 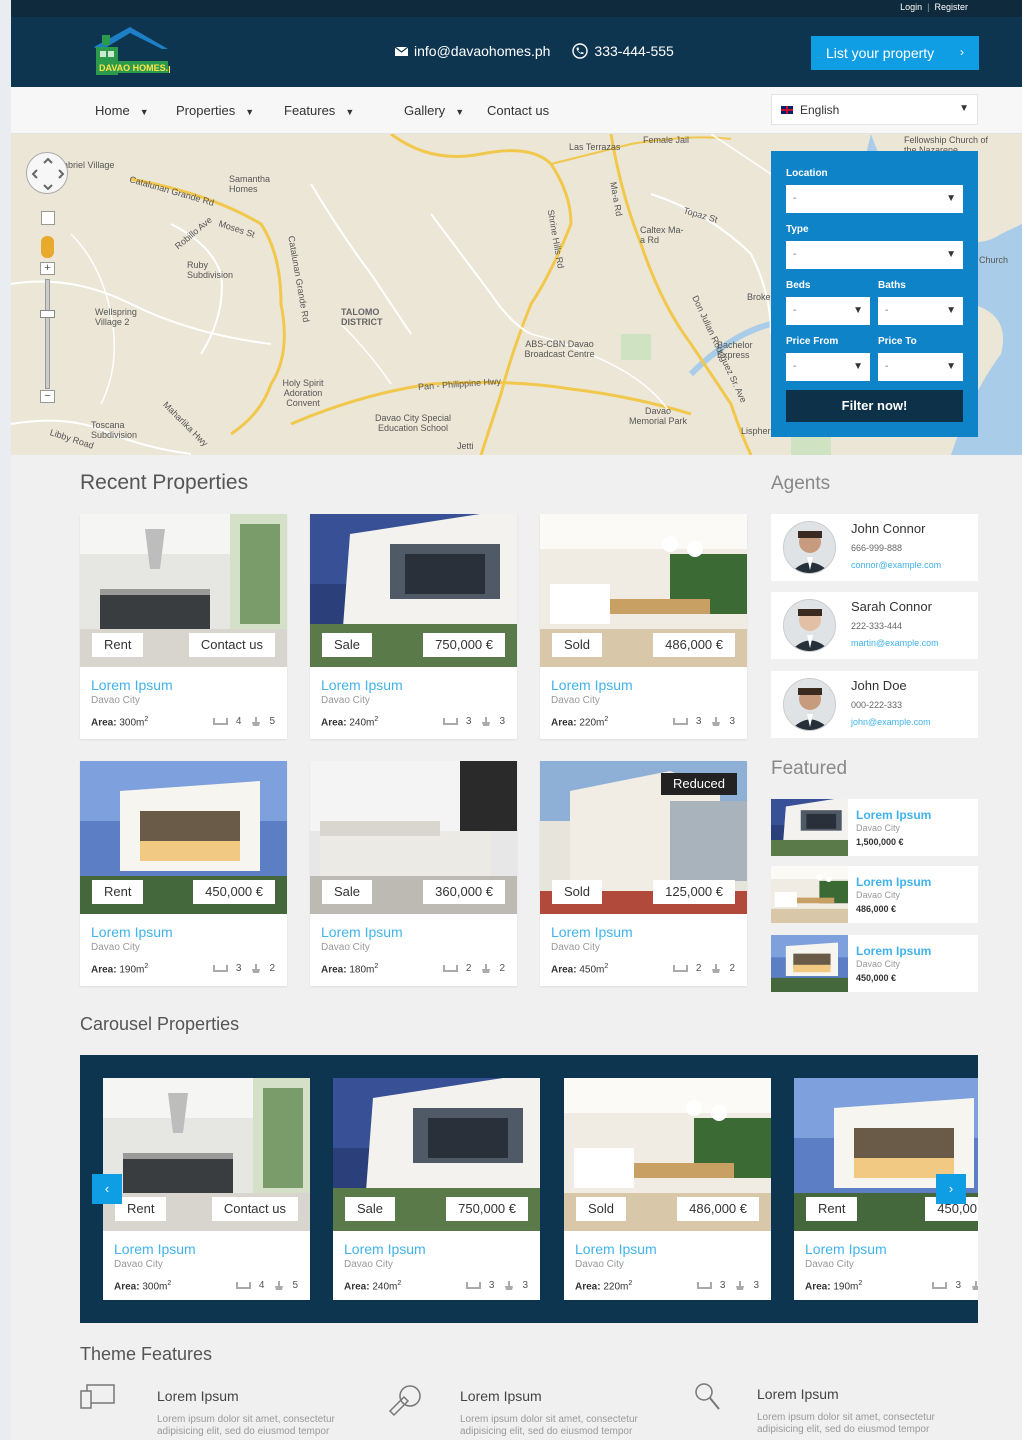 What do you see at coordinates (874, 255) in the screenshot?
I see `type-select: - ▼` at bounding box center [874, 255].